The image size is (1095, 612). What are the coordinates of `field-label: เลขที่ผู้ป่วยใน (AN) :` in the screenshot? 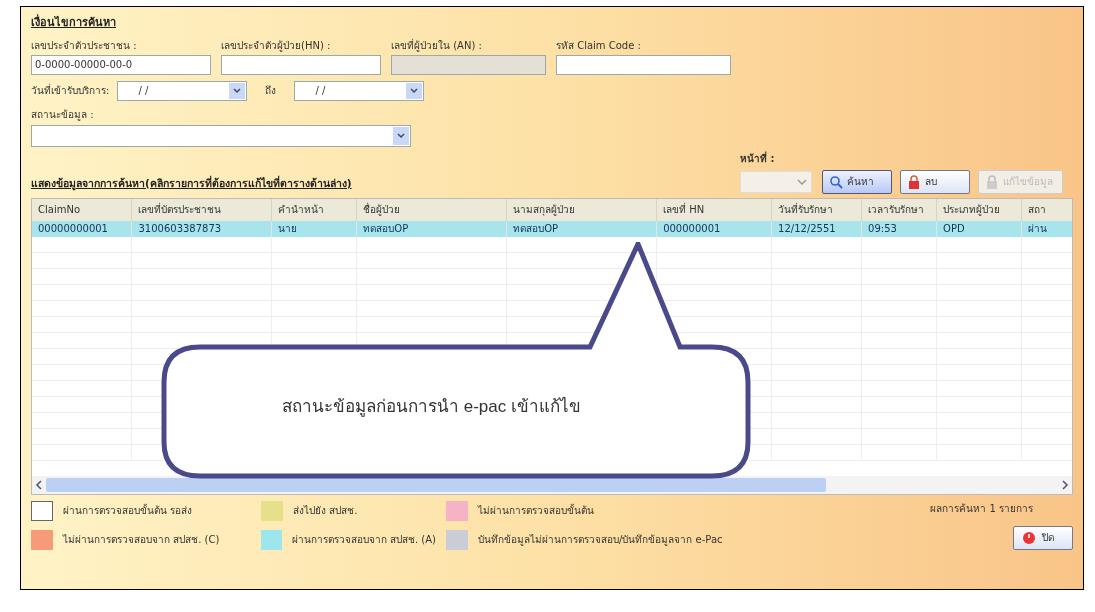 It's located at (436, 45).